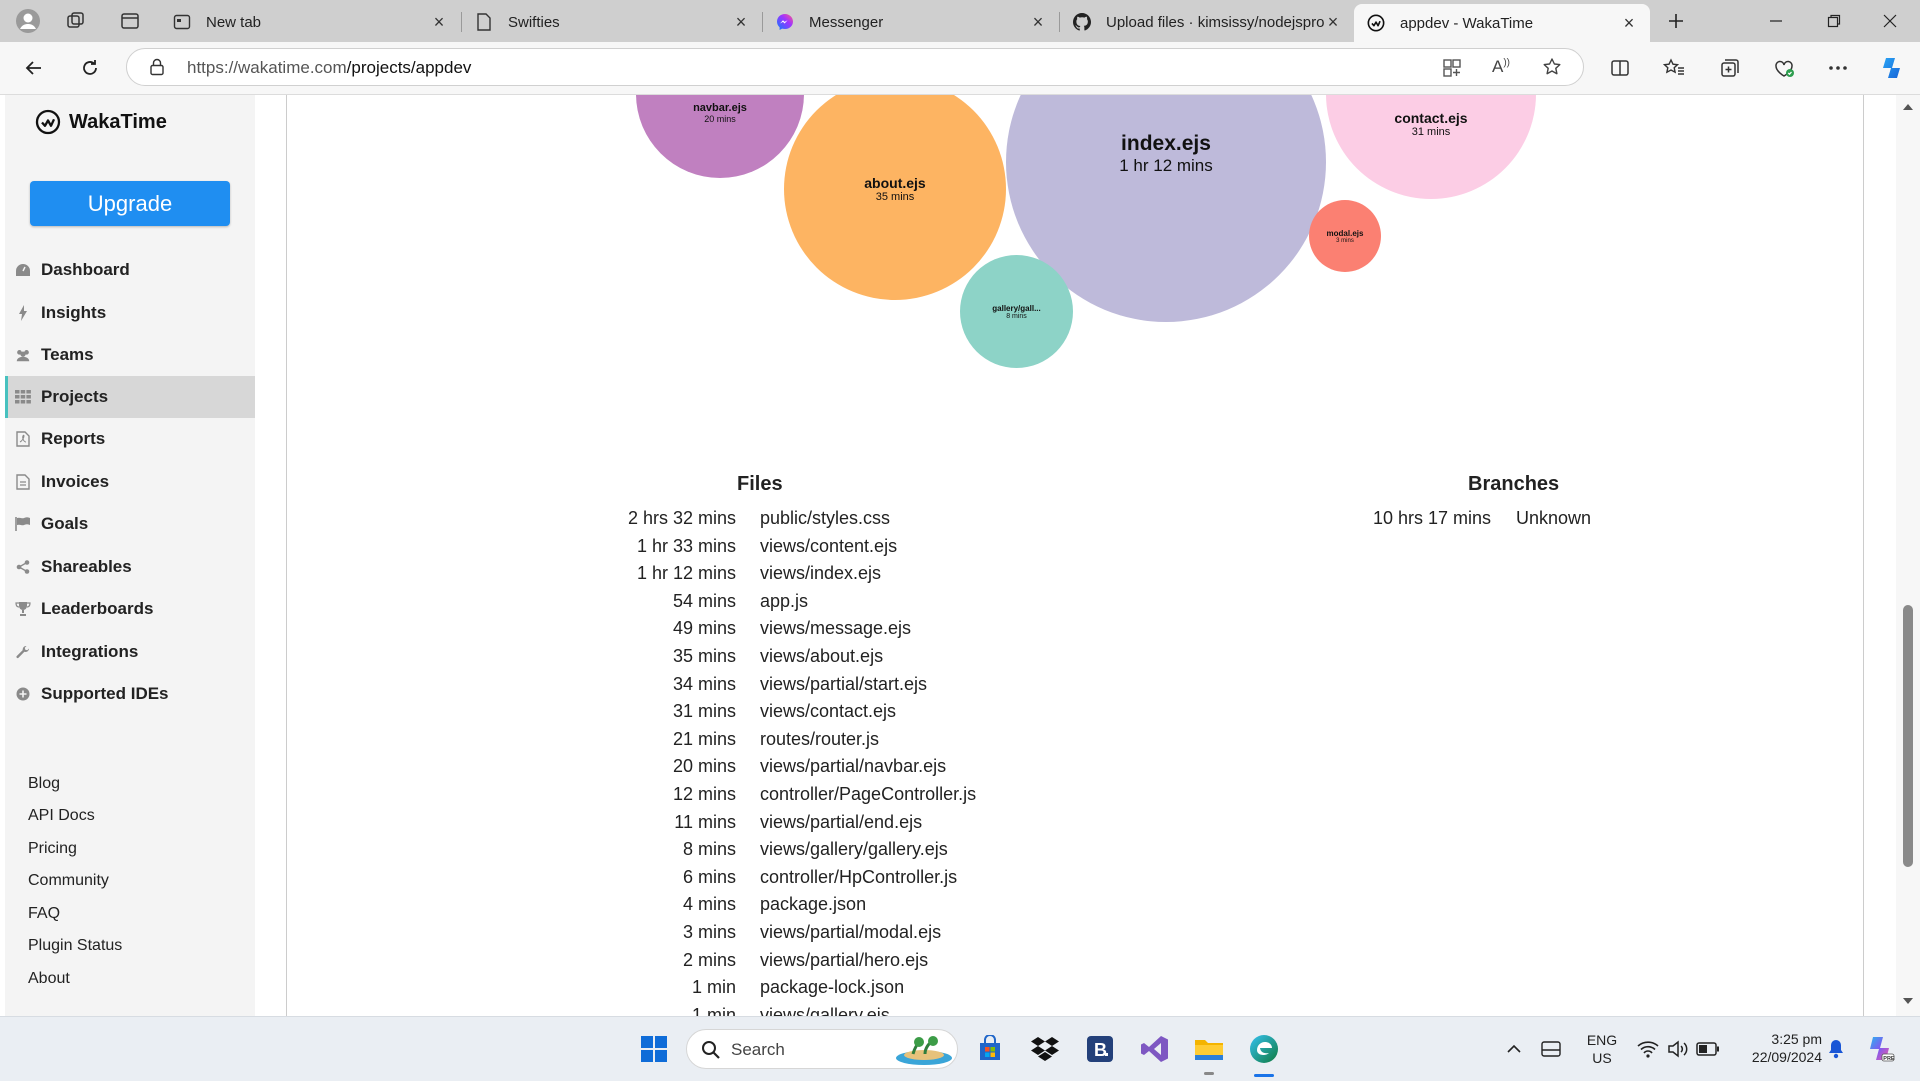 The image size is (1920, 1081). I want to click on file-path: views/partial/start.ejs, so click(843, 684).